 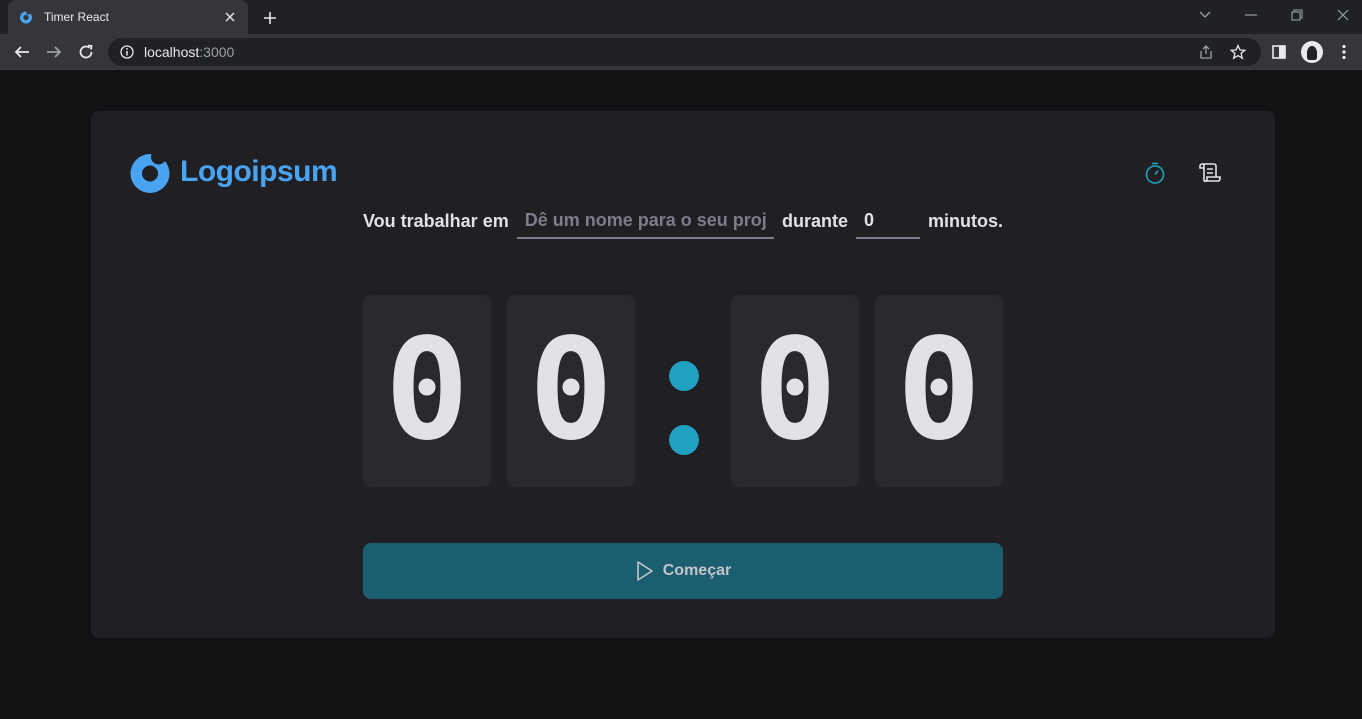 I want to click on separator-dot-bottom, so click(x=684, y=440).